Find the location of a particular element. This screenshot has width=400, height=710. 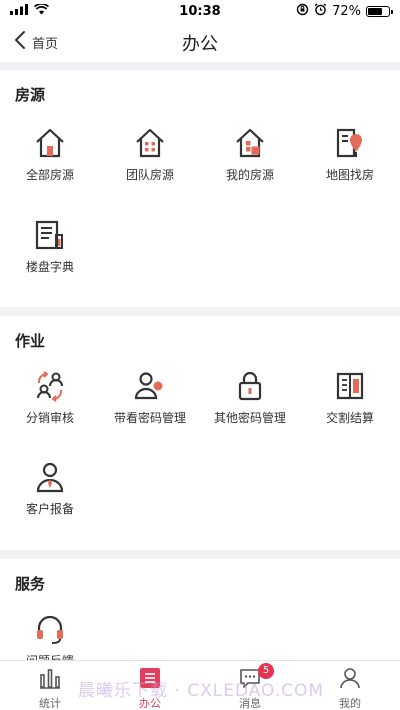

back-button: 首页 is located at coordinates (36, 42).